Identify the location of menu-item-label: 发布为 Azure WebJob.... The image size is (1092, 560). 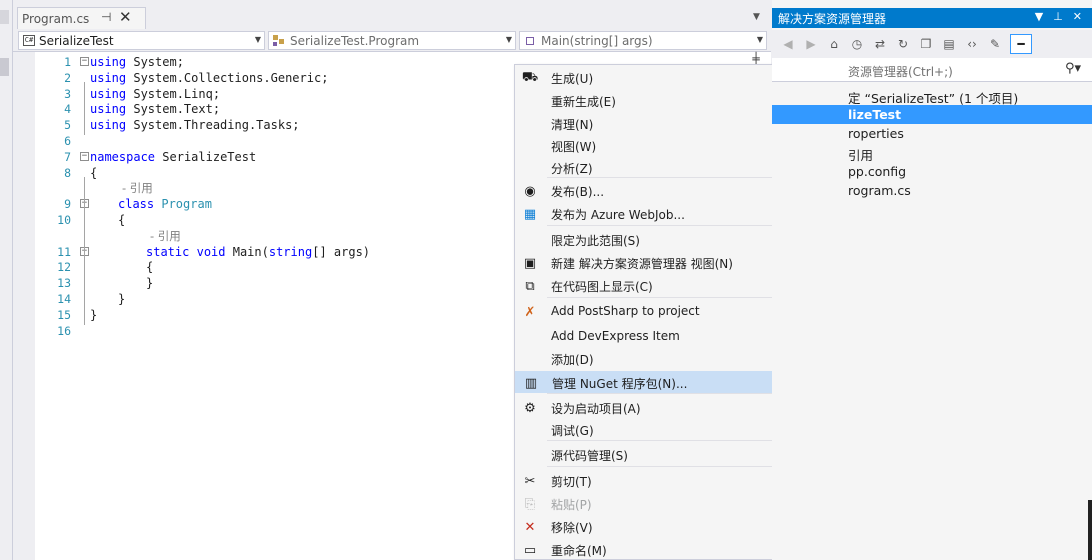
(618, 215).